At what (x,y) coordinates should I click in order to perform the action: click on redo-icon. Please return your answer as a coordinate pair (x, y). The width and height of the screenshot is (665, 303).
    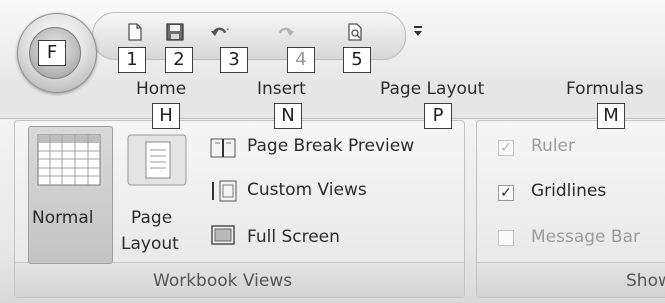
    Looking at the image, I should click on (285, 32).